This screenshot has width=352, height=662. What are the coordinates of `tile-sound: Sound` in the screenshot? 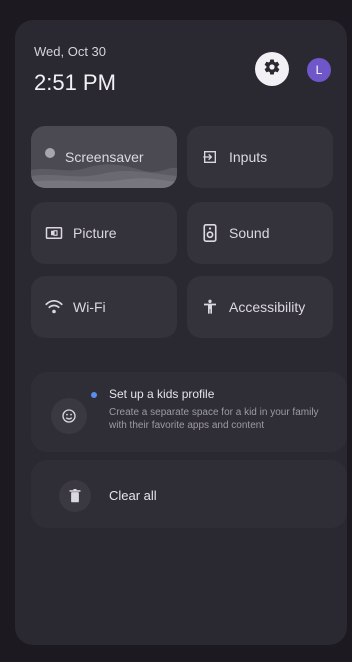 It's located at (260, 233).